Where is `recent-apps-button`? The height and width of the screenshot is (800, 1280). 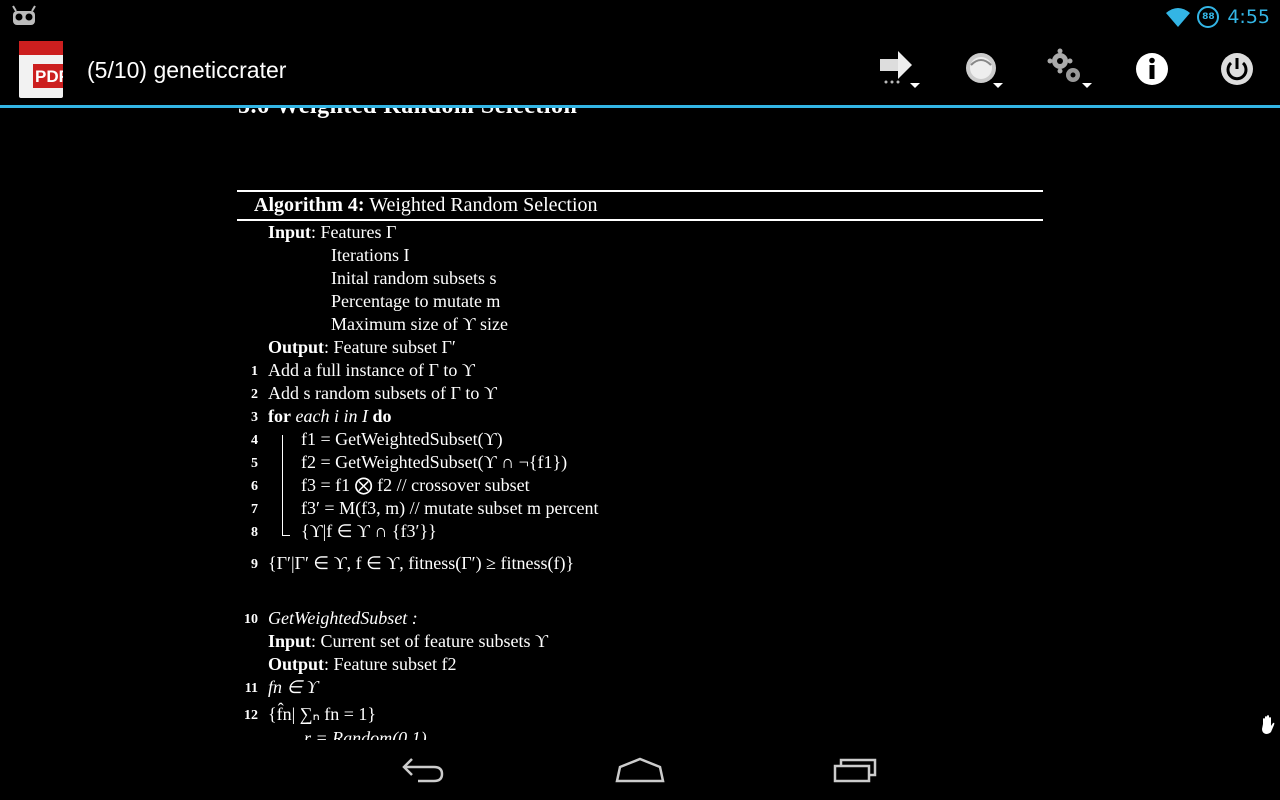
recent-apps-button is located at coordinates (856, 770).